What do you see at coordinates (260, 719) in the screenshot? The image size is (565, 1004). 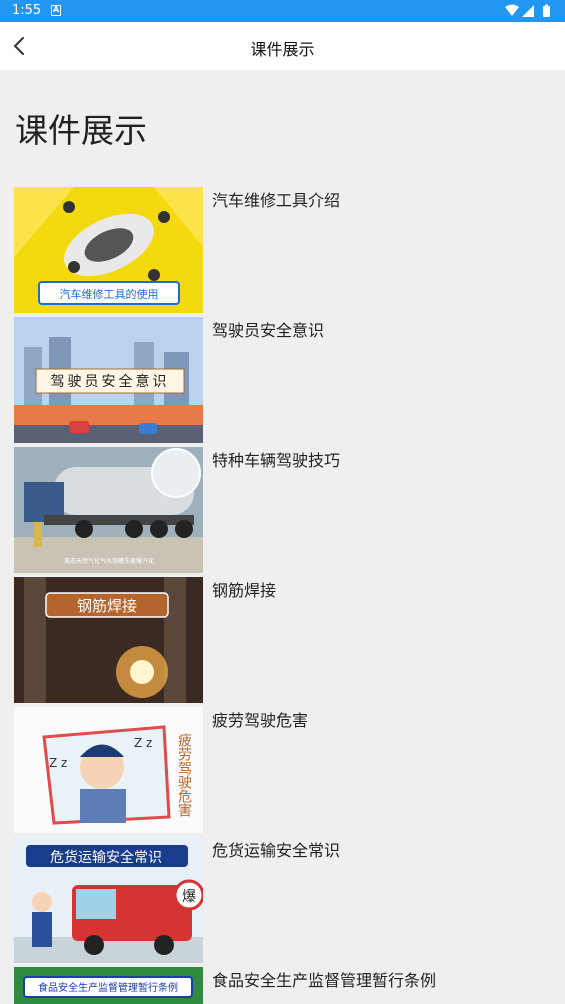 I see `course-title: 疲劳驾驶危害` at bounding box center [260, 719].